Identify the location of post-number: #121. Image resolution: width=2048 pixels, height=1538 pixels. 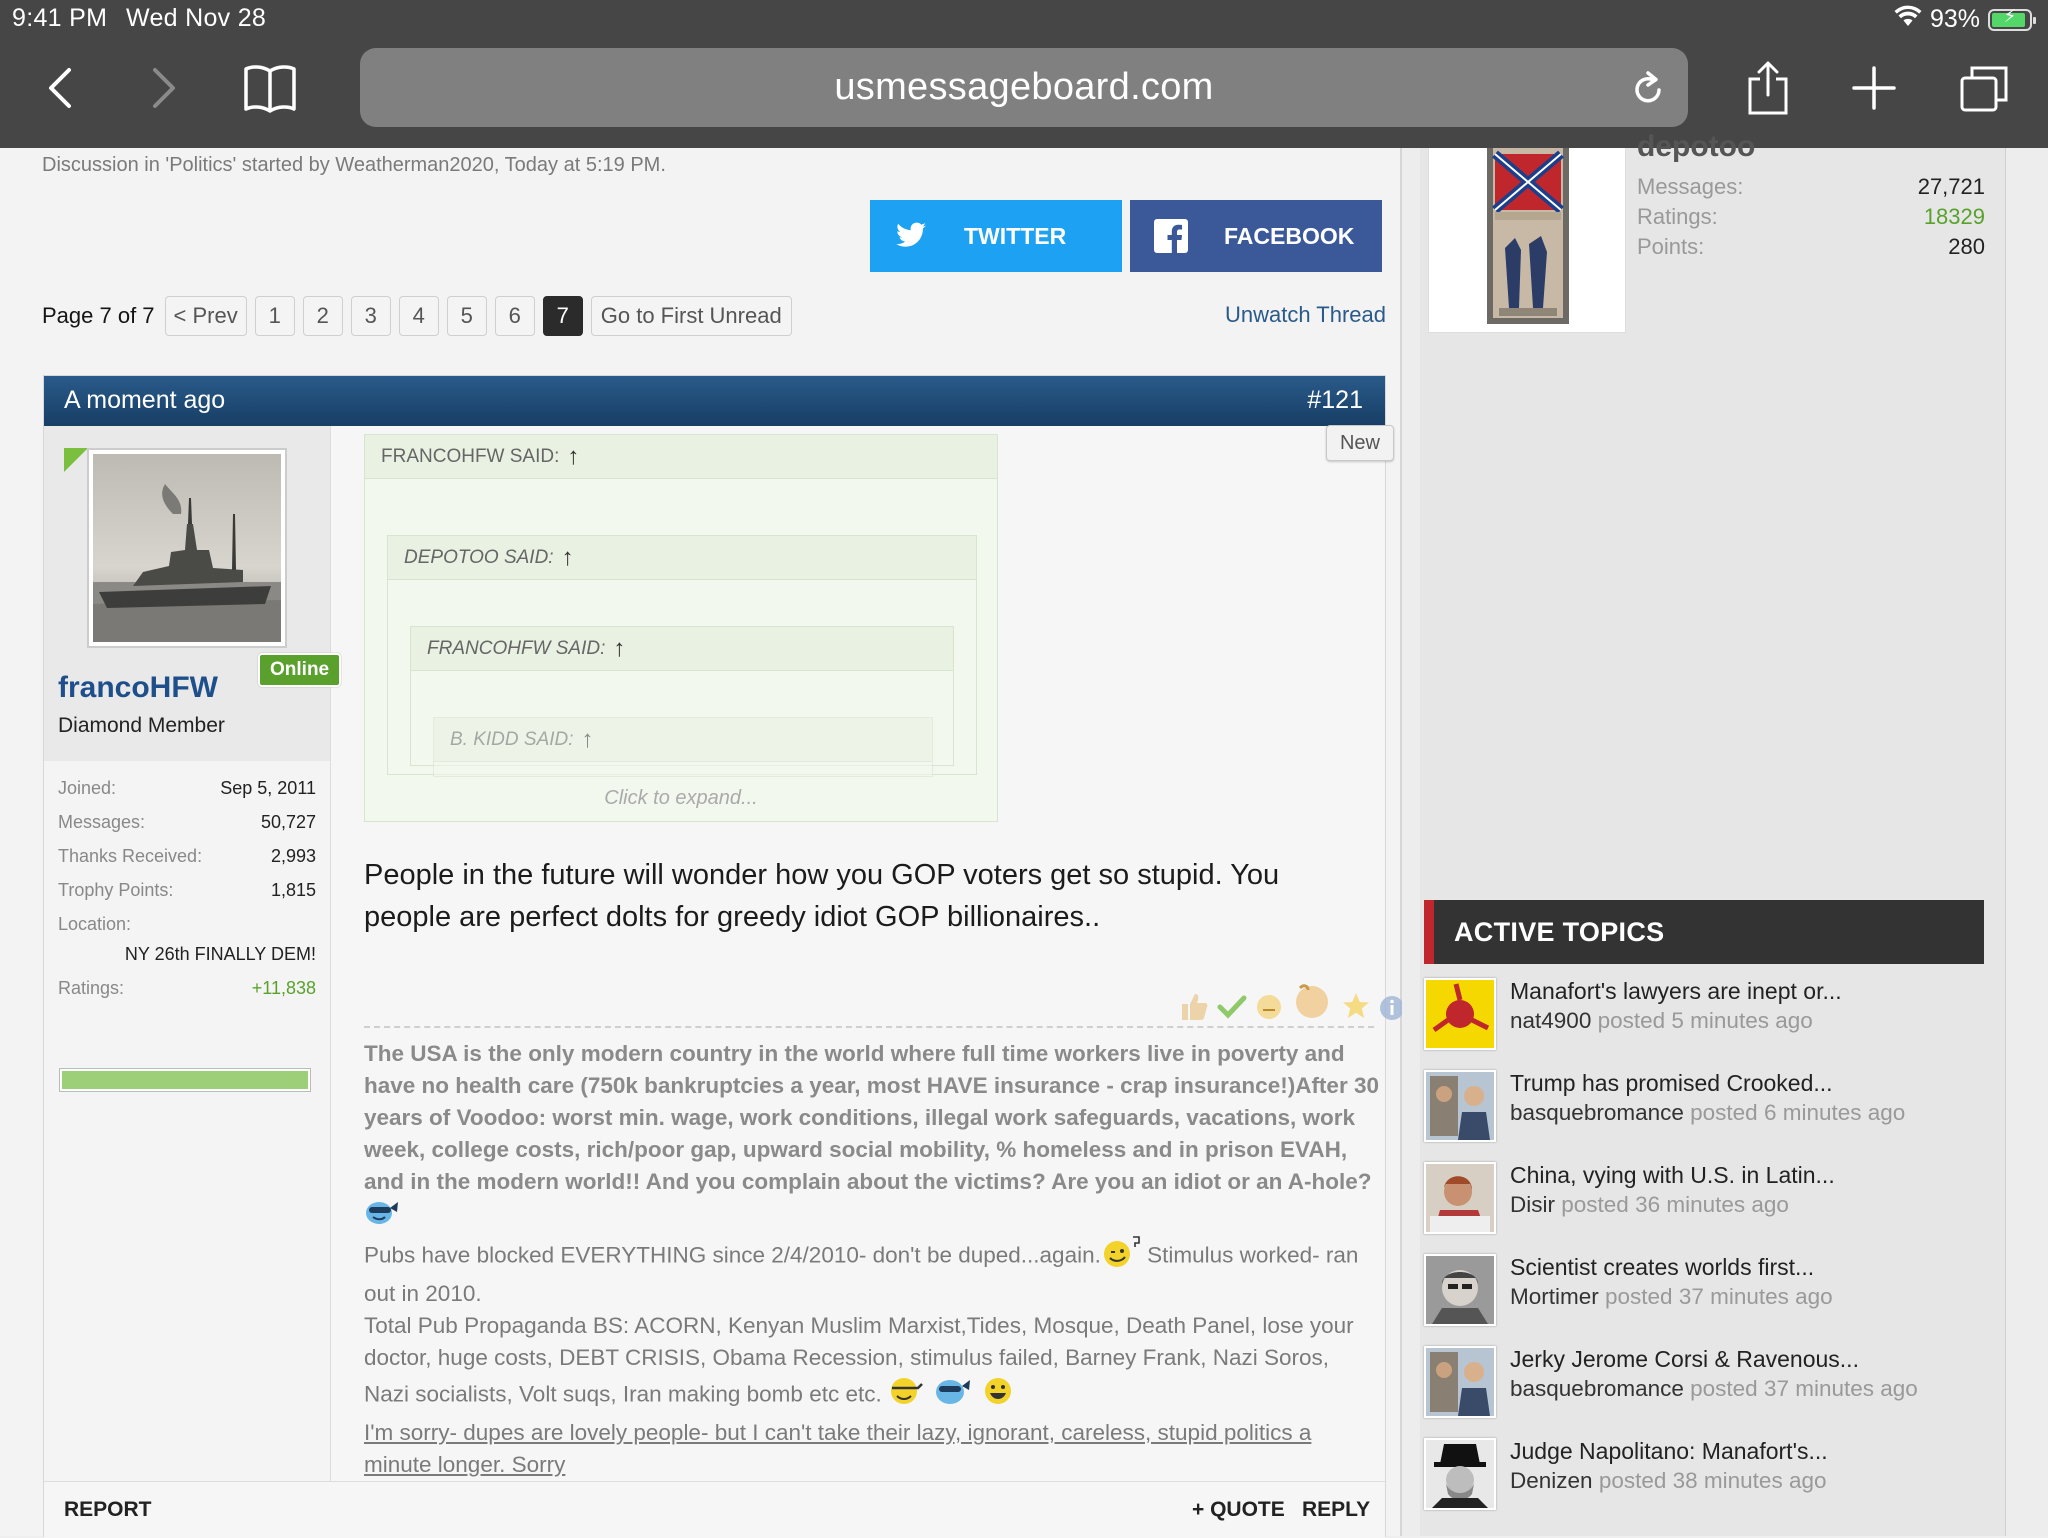
(1335, 400).